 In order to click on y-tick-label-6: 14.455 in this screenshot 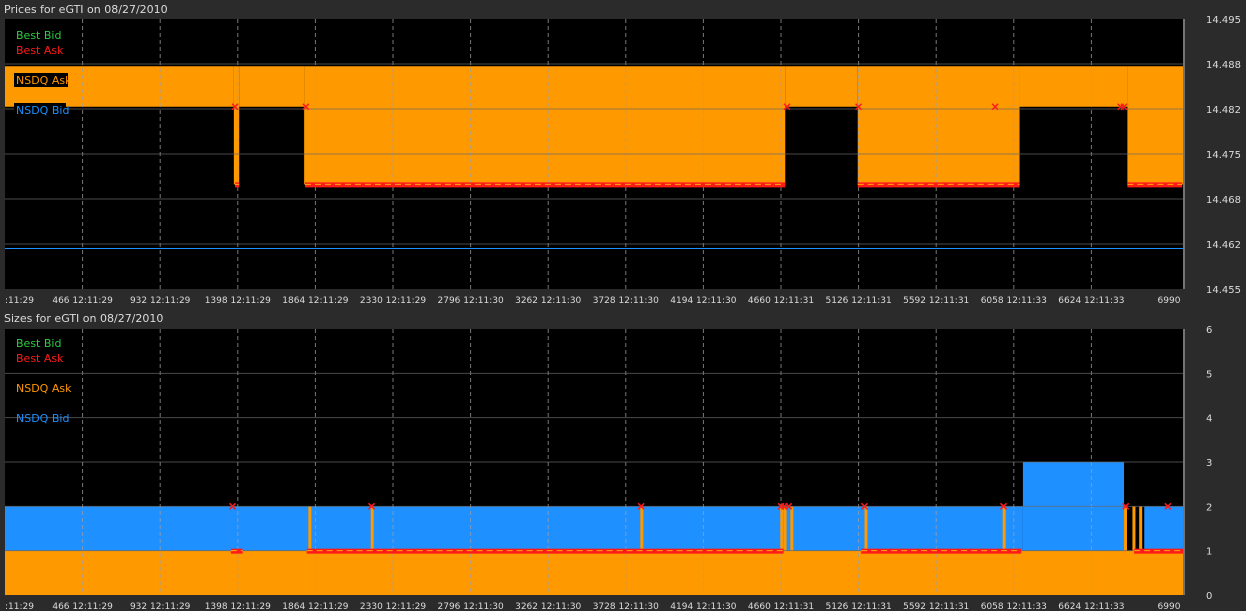, I will do `click(1223, 290)`.